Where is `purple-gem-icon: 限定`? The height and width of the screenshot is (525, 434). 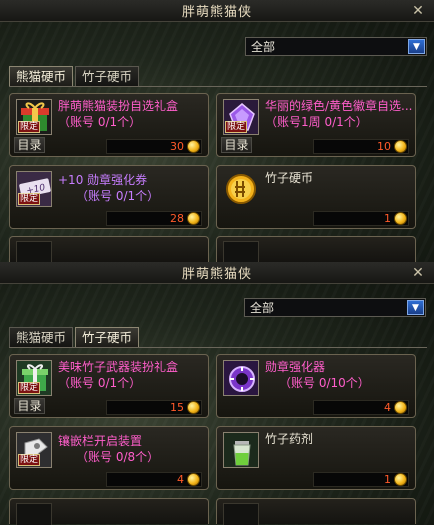
purple-gem-icon: 限定 is located at coordinates (241, 117).